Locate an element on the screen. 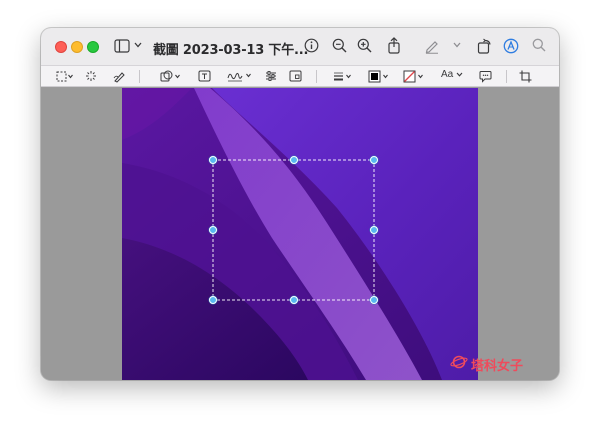 The height and width of the screenshot is (435, 600). close-button is located at coordinates (61, 47).